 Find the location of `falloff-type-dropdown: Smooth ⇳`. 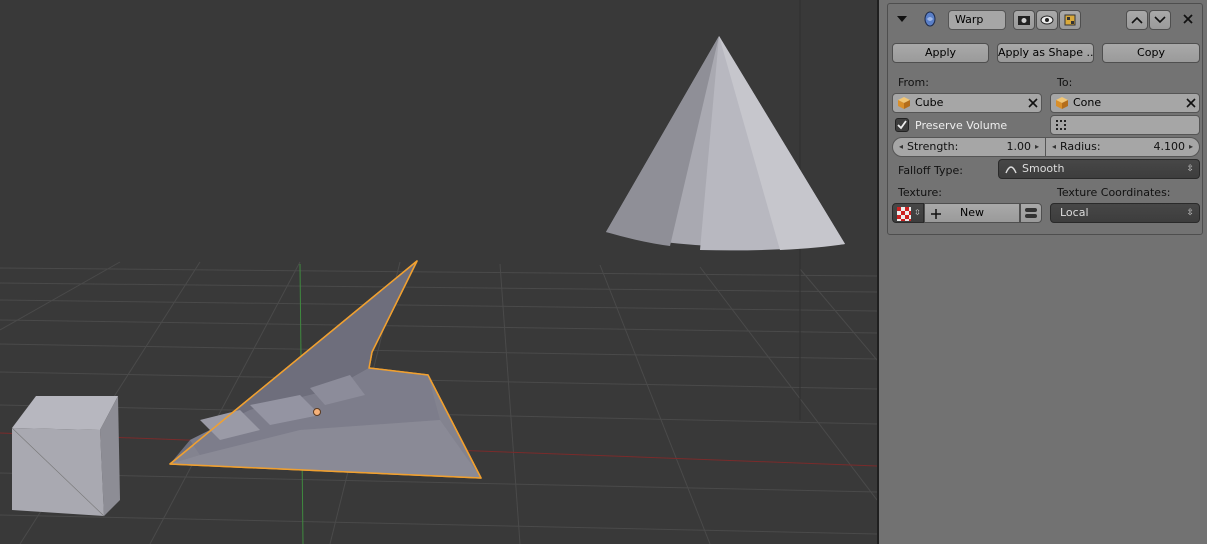

falloff-type-dropdown: Smooth ⇳ is located at coordinates (1099, 169).